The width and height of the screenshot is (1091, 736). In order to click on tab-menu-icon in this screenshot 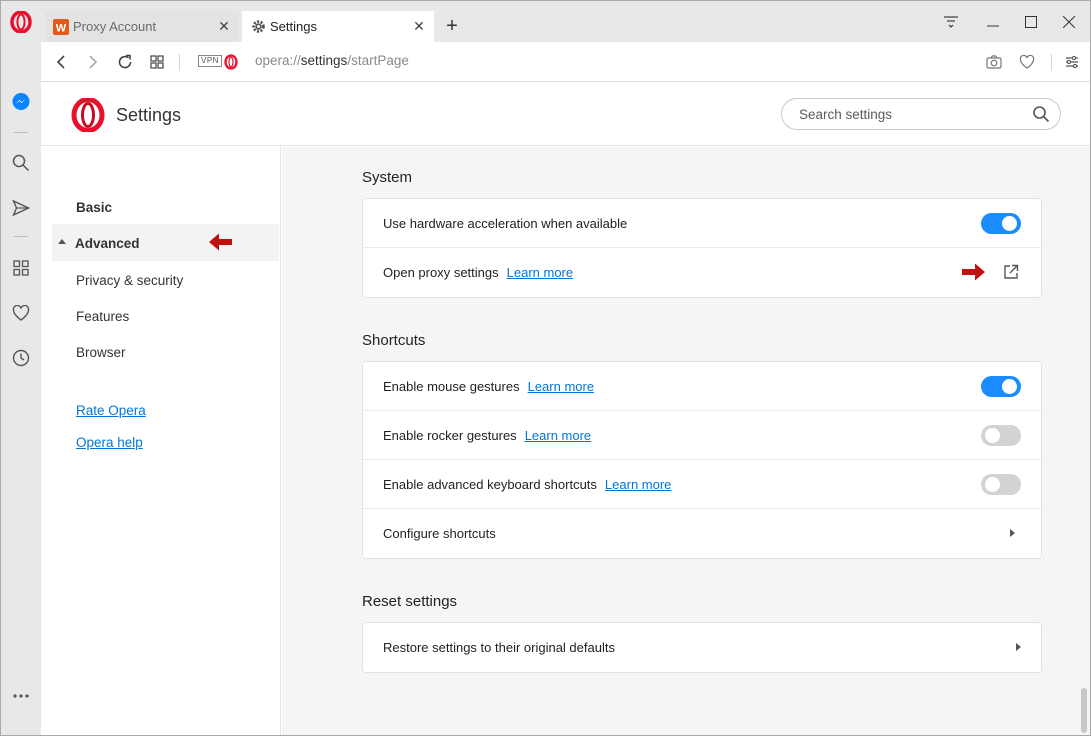, I will do `click(951, 22)`.